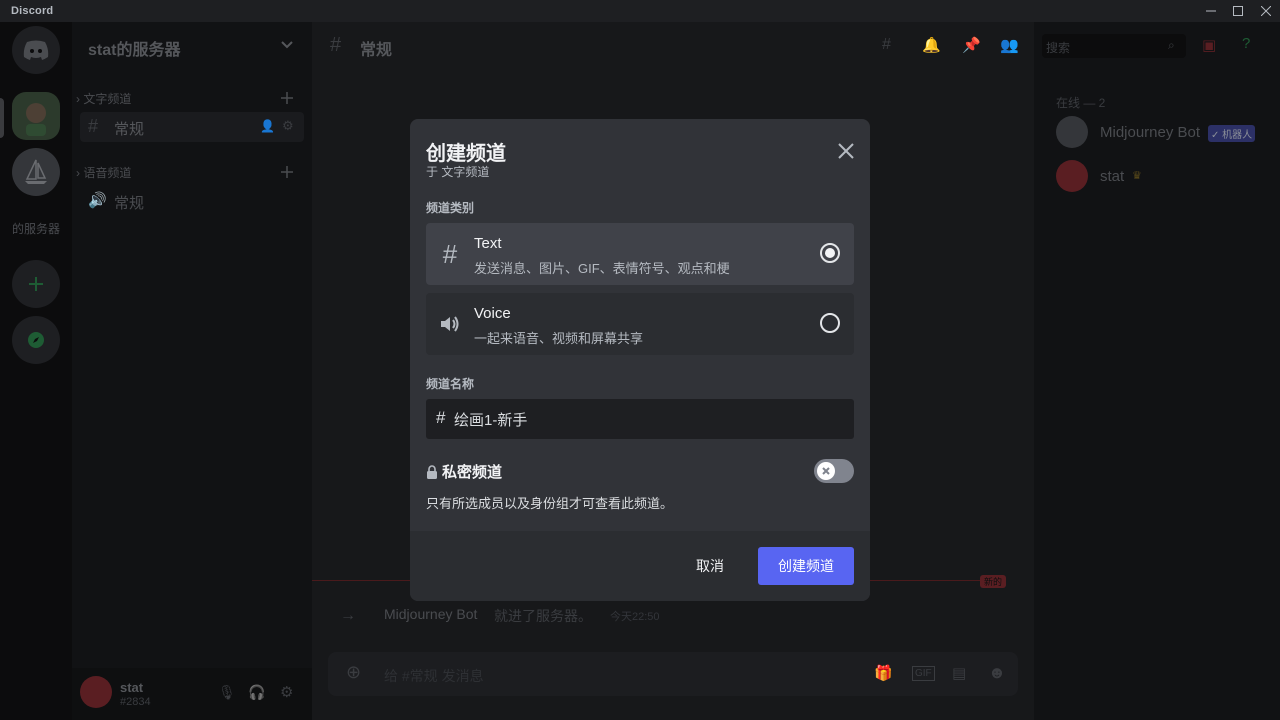 This screenshot has width=1280, height=720. Describe the element at coordinates (132, 687) in the screenshot. I see `user-name: stat` at that location.